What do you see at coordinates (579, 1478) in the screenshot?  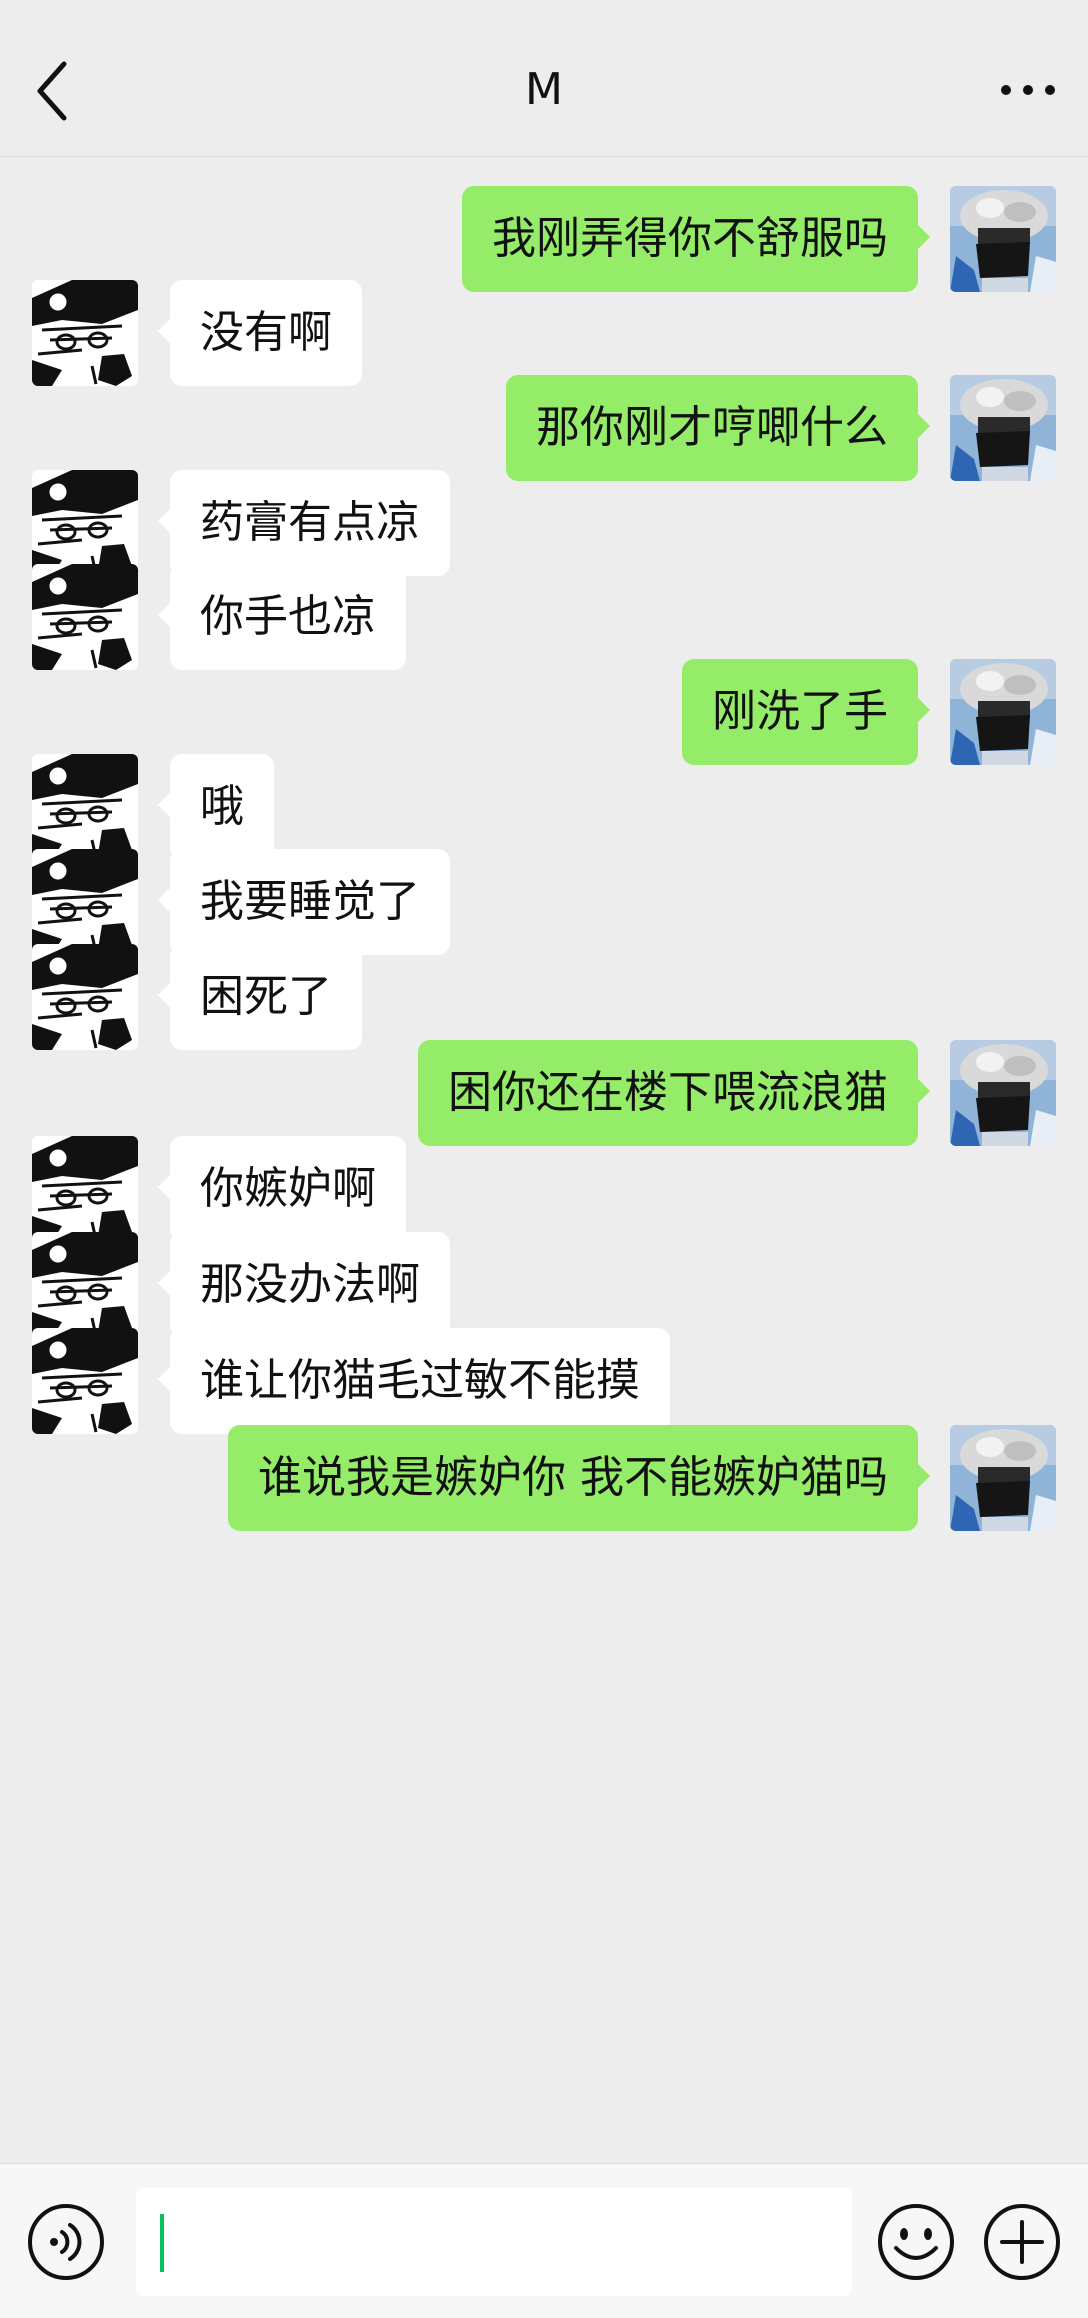 I see `sent-message-bubble: 谁说我是嫉妒你 我不能嫉妒猫吗` at bounding box center [579, 1478].